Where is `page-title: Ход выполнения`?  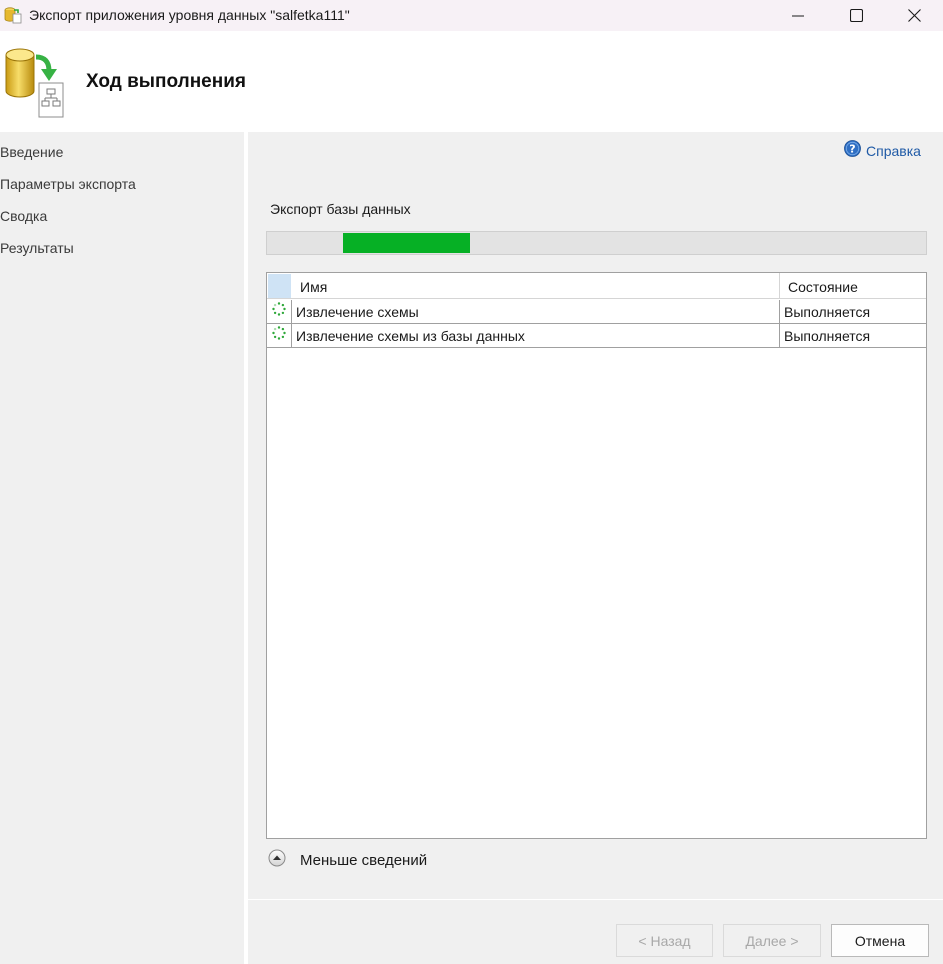 page-title: Ход выполнения is located at coordinates (166, 81).